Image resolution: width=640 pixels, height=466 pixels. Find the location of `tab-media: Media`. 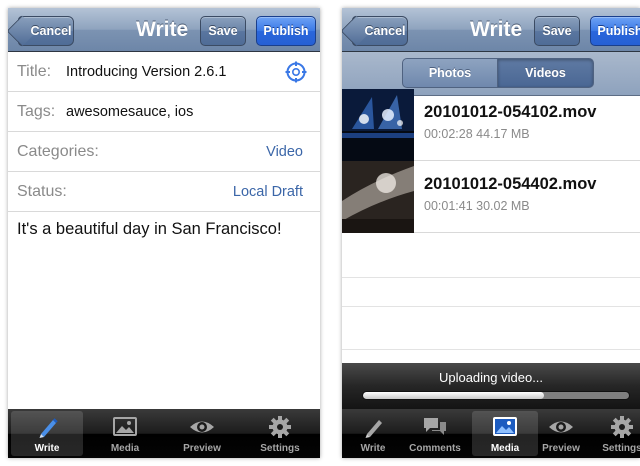

tab-media: Media is located at coordinates (125, 433).